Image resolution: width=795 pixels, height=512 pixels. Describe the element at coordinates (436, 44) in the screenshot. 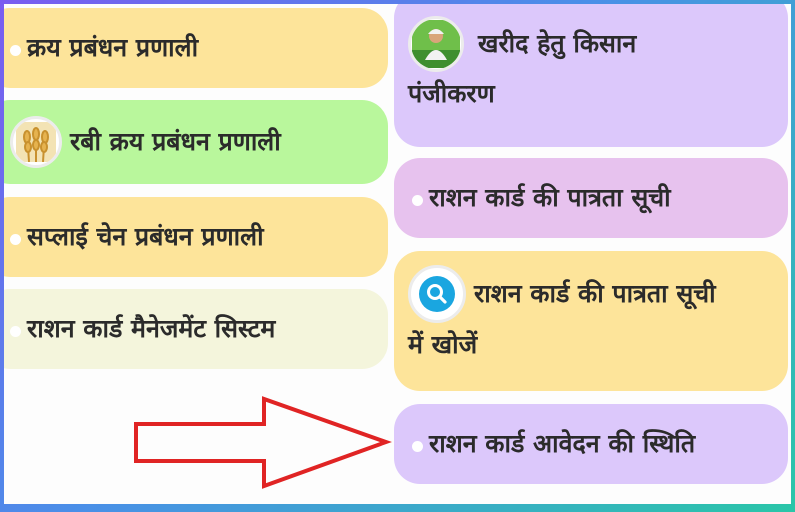

I see `farmer-icon` at that location.